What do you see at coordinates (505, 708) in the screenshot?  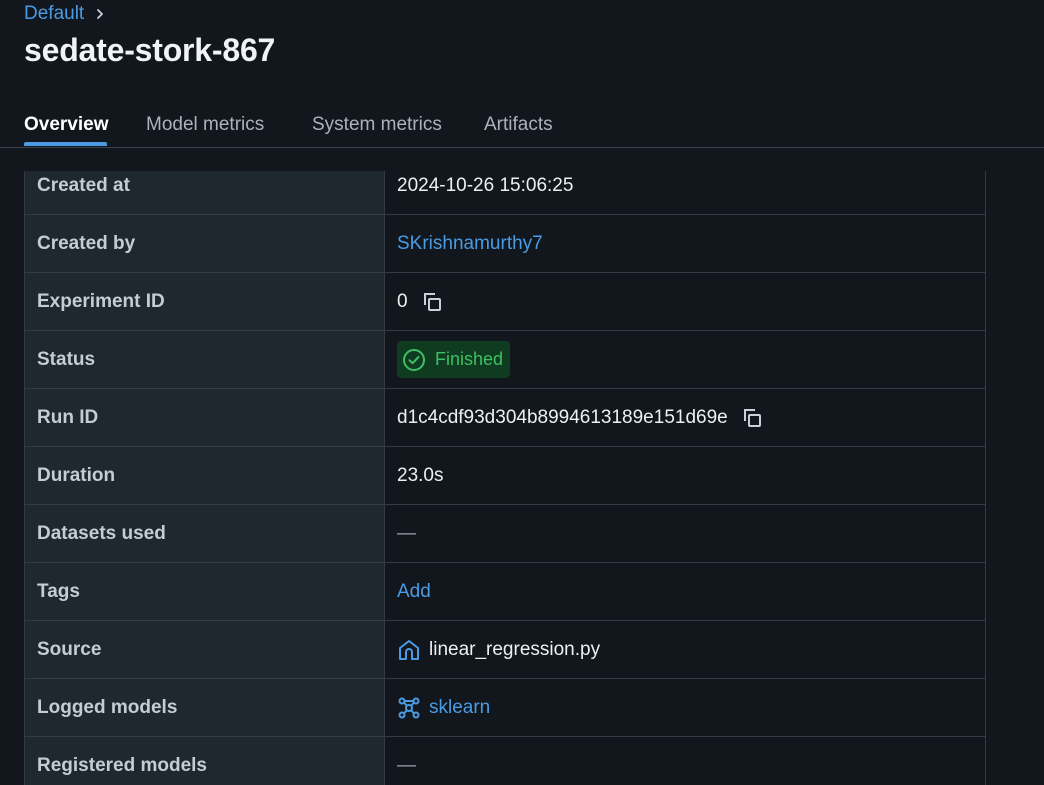 I see `table-row: Logged models sklearn` at bounding box center [505, 708].